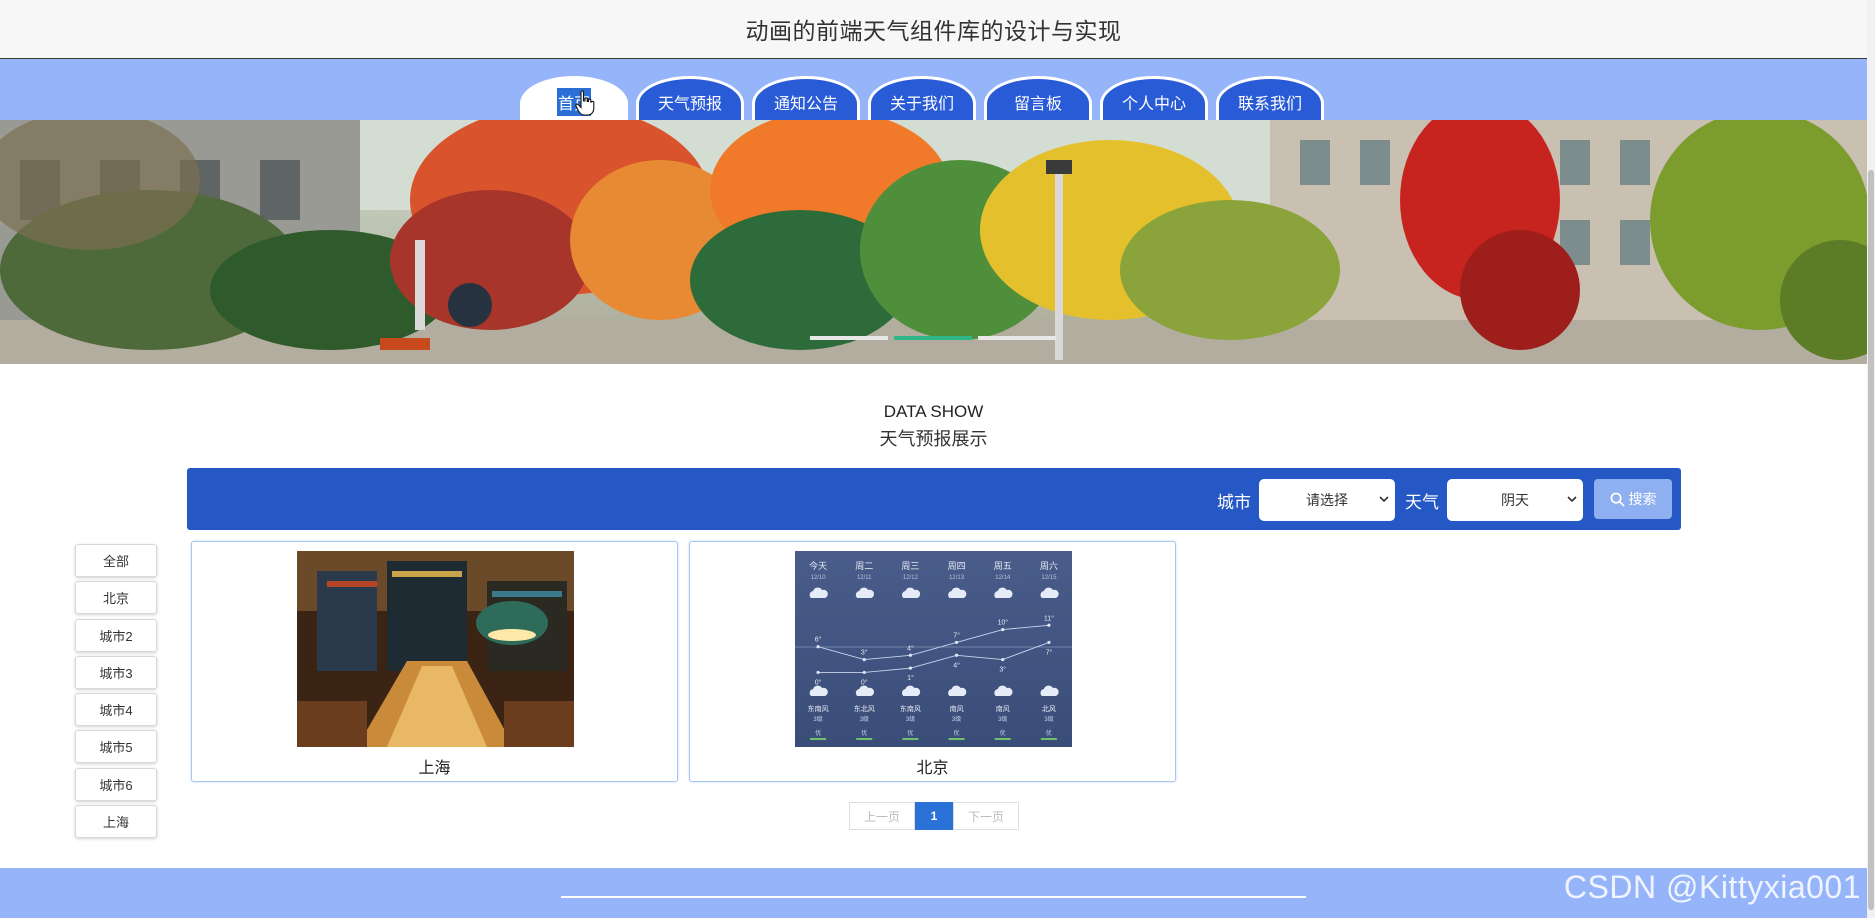  Describe the element at coordinates (1871, 540) in the screenshot. I see `scrollbar-thumb` at that location.